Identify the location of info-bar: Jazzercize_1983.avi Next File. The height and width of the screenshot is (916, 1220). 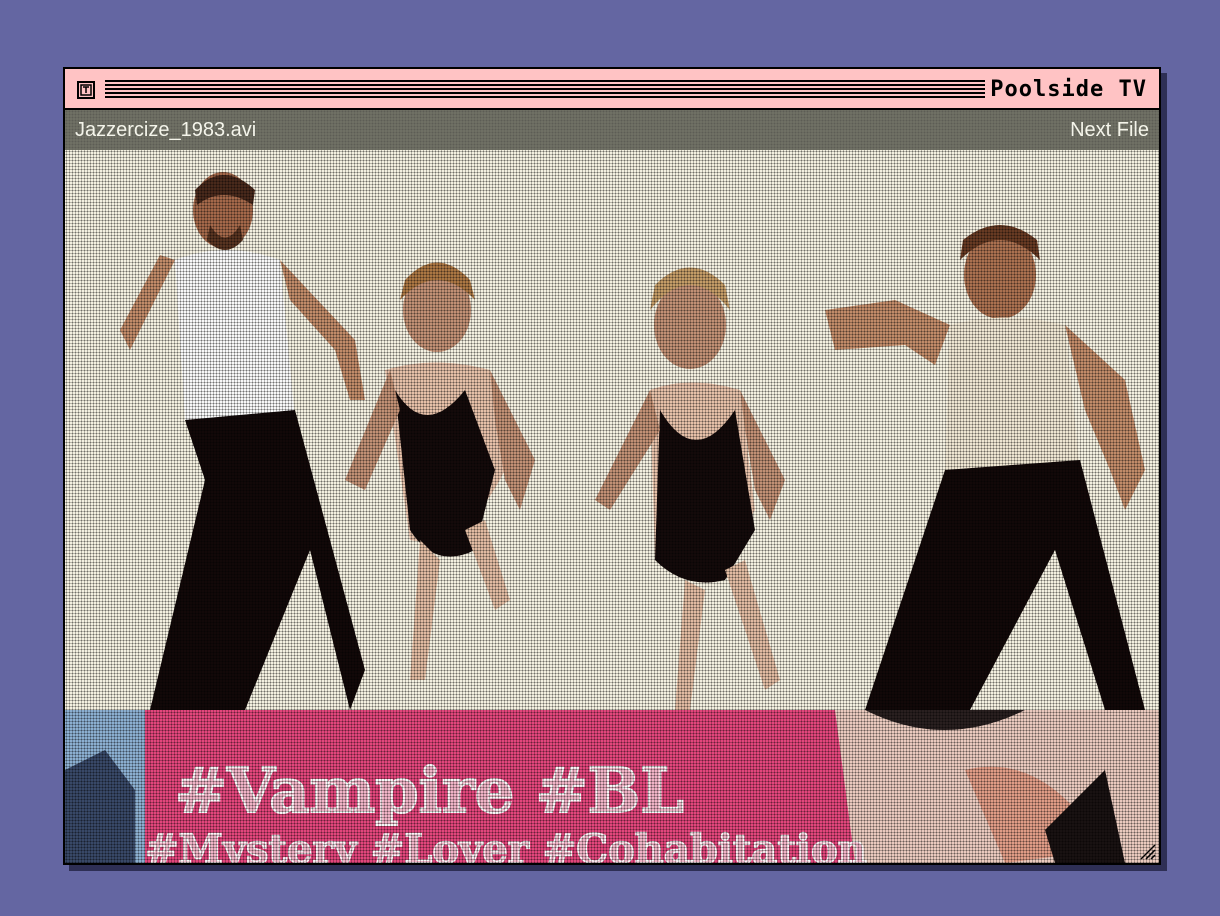
(612, 130).